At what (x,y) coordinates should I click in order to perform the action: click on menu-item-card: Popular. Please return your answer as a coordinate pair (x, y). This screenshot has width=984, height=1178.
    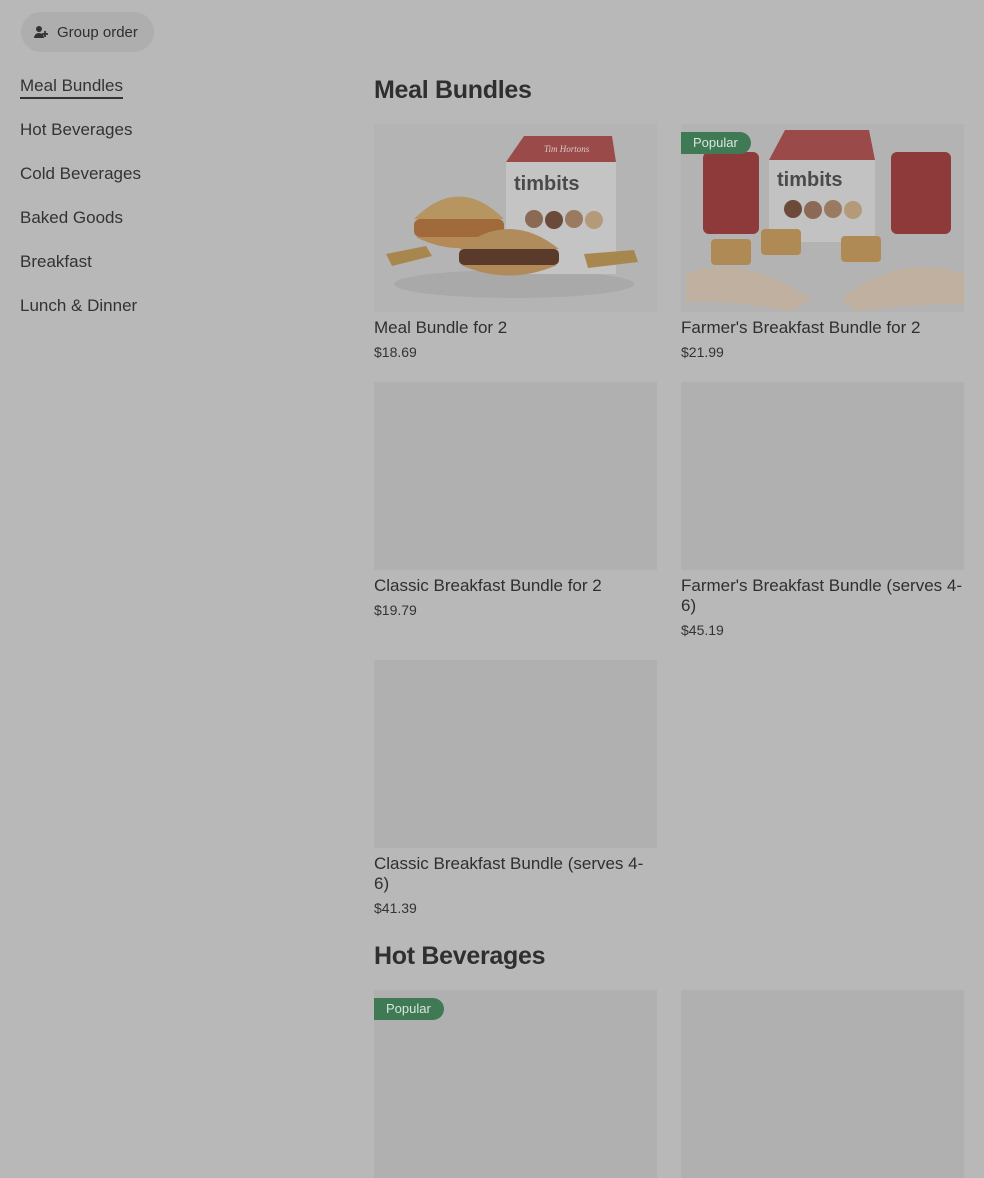
    Looking at the image, I should click on (515, 1084).